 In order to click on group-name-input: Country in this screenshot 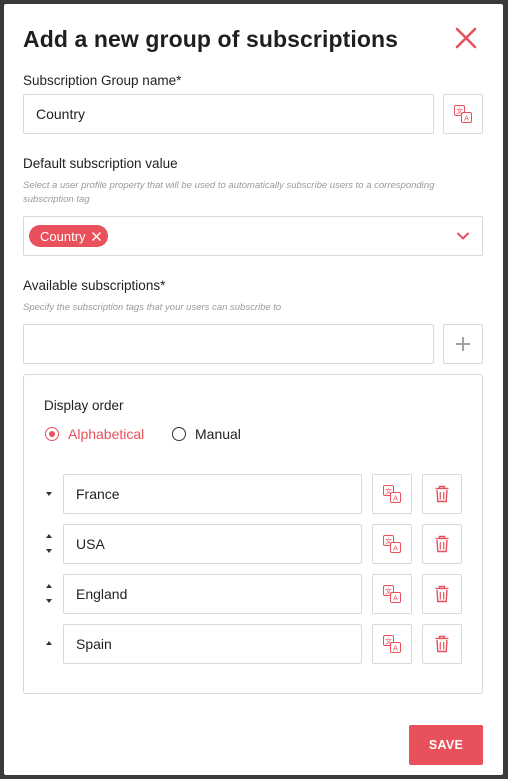, I will do `click(228, 114)`.